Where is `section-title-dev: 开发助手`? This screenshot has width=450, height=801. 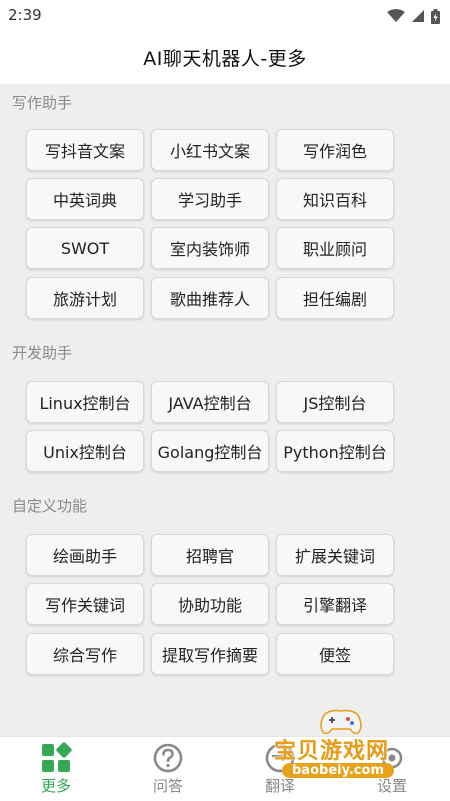
section-title-dev: 开发助手 is located at coordinates (42, 353).